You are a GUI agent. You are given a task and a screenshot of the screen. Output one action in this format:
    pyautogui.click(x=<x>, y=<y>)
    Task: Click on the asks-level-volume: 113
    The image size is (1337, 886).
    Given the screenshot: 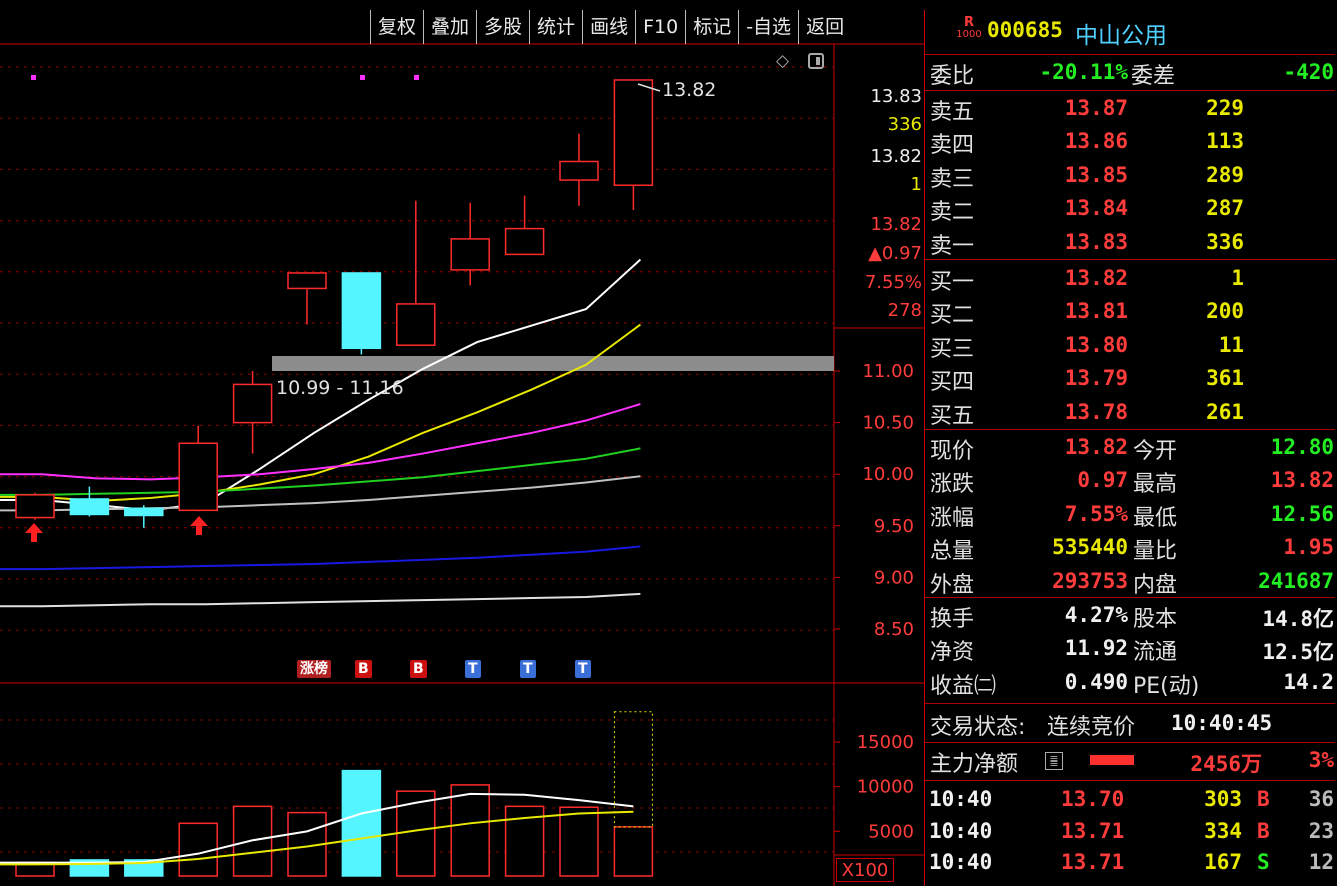 What is the action you would take?
    pyautogui.click(x=1225, y=141)
    